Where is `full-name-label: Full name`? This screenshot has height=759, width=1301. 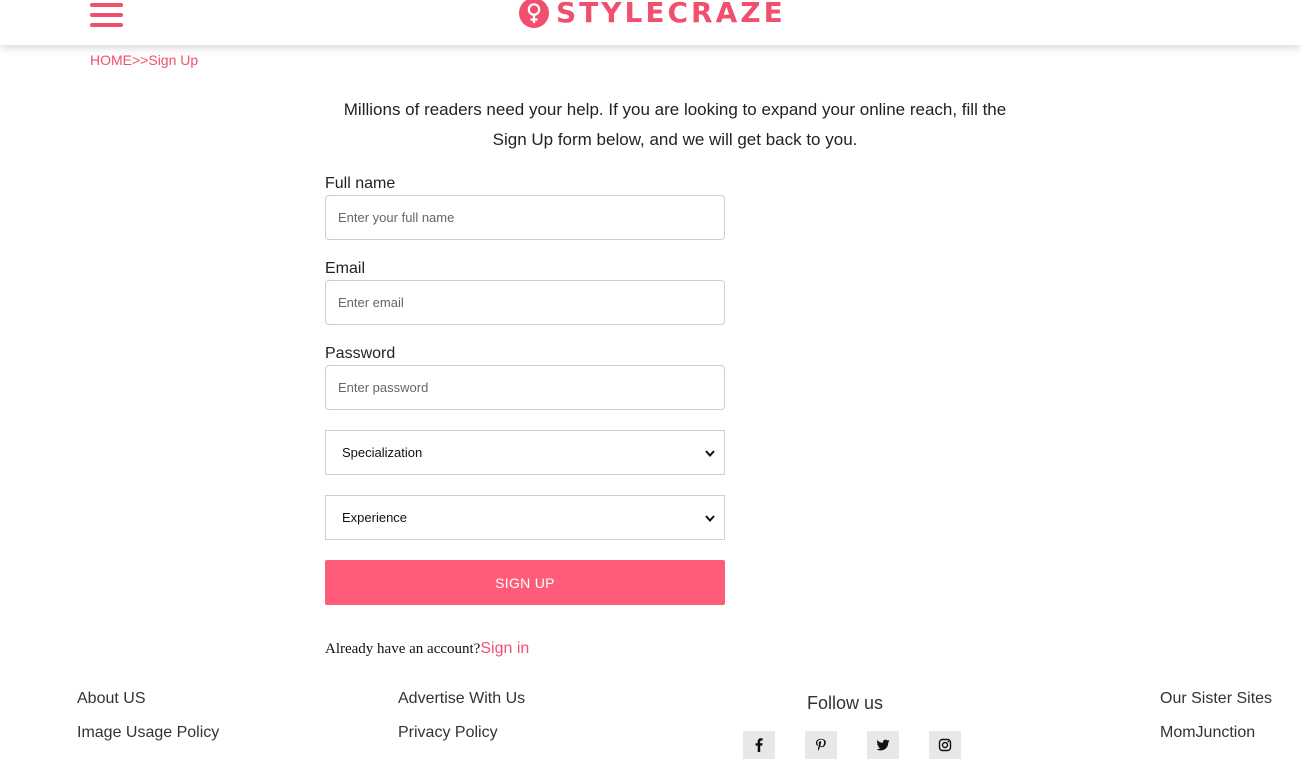
full-name-label: Full name is located at coordinates (360, 183).